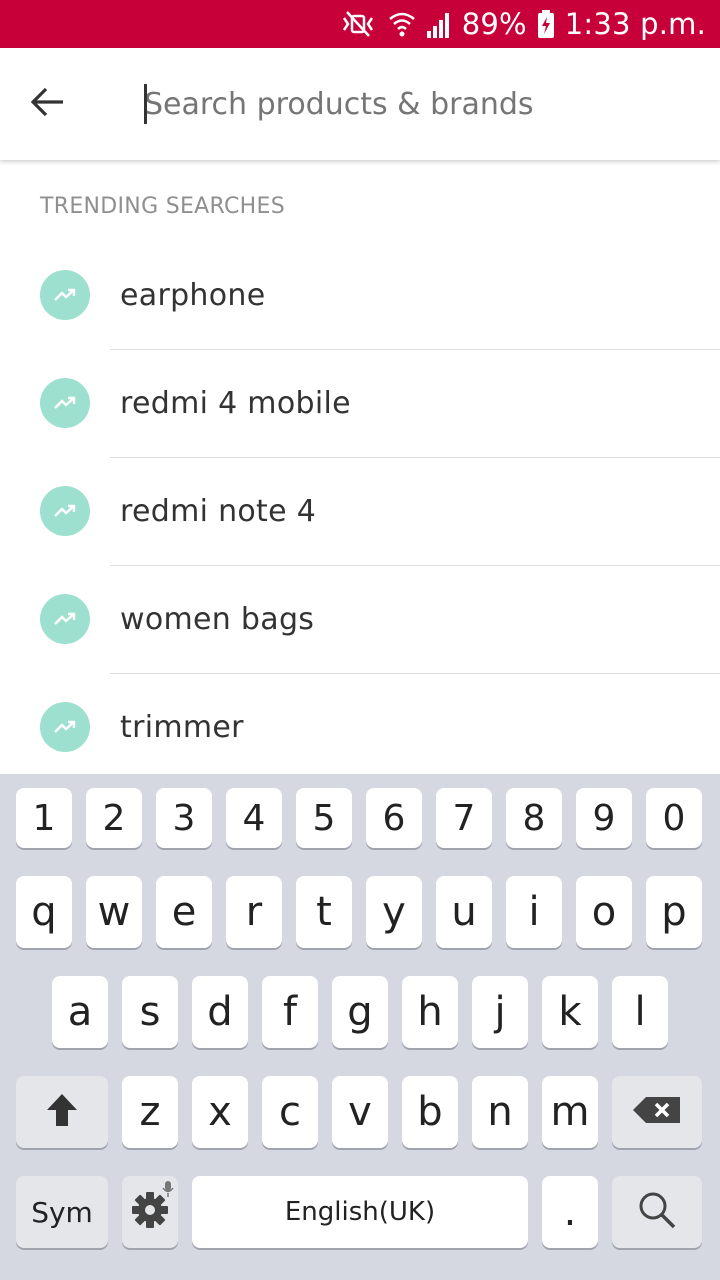  I want to click on key-8: 8, so click(534, 818).